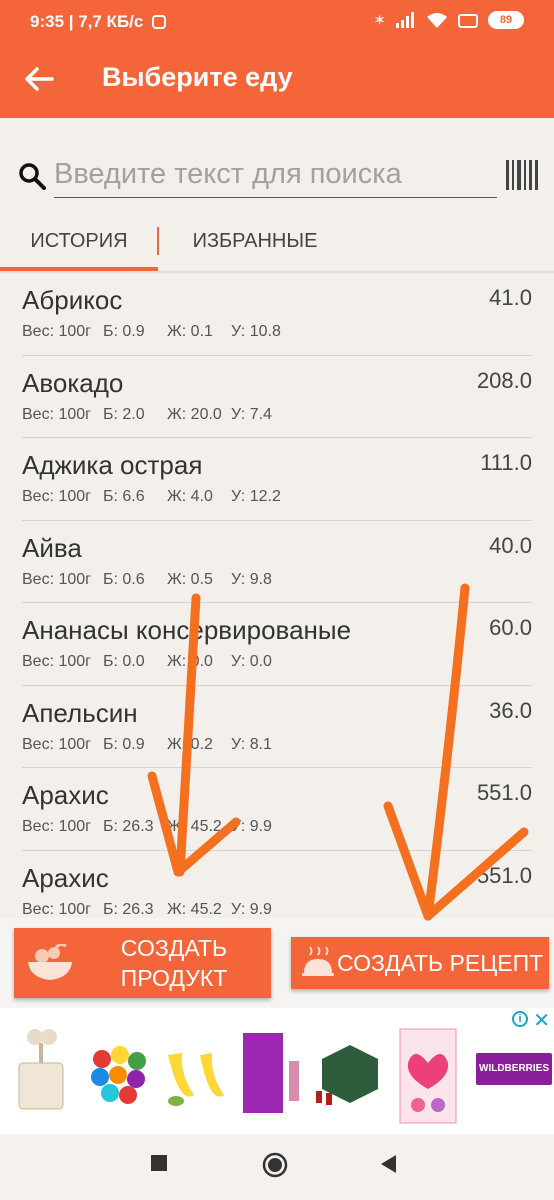 Image resolution: width=554 pixels, height=1200 pixels. Describe the element at coordinates (39, 79) in the screenshot. I see `back-arrow-icon` at that location.